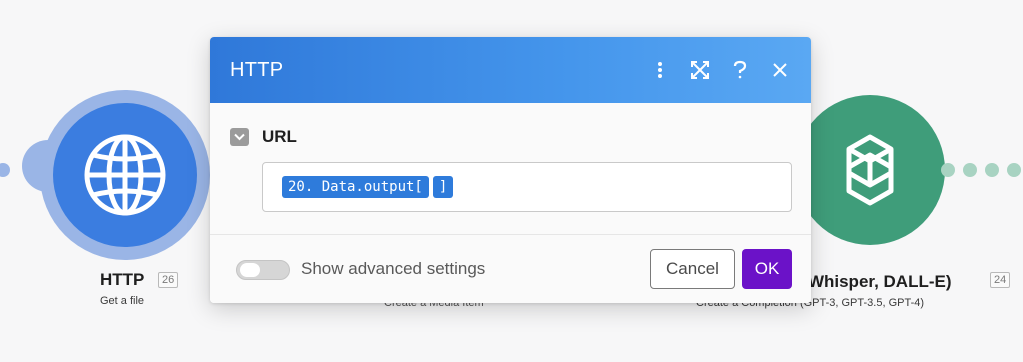 This screenshot has width=1023, height=362. What do you see at coordinates (122, 279) in the screenshot?
I see `http-module-title: HTTP` at bounding box center [122, 279].